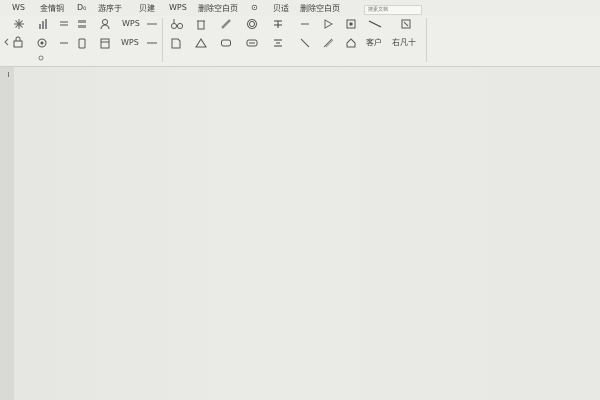  What do you see at coordinates (82, 43) in the screenshot?
I see `cup-icon` at bounding box center [82, 43].